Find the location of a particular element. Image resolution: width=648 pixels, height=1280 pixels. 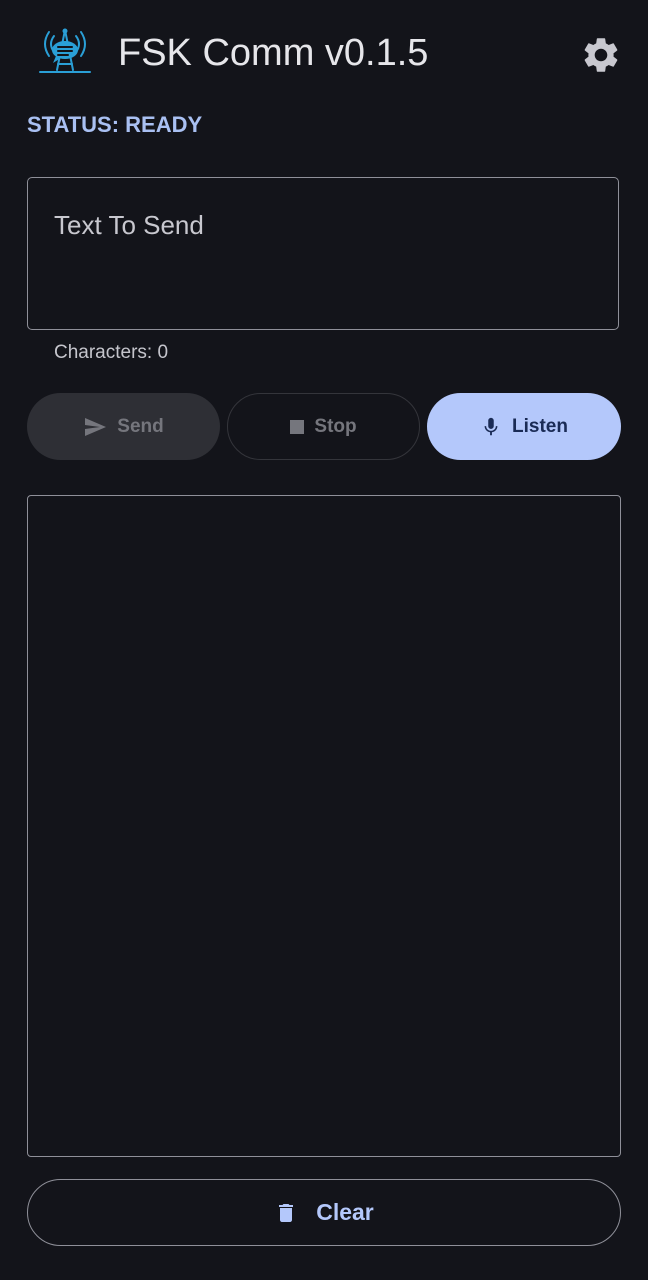

listen-button-label: Listen is located at coordinates (540, 426).